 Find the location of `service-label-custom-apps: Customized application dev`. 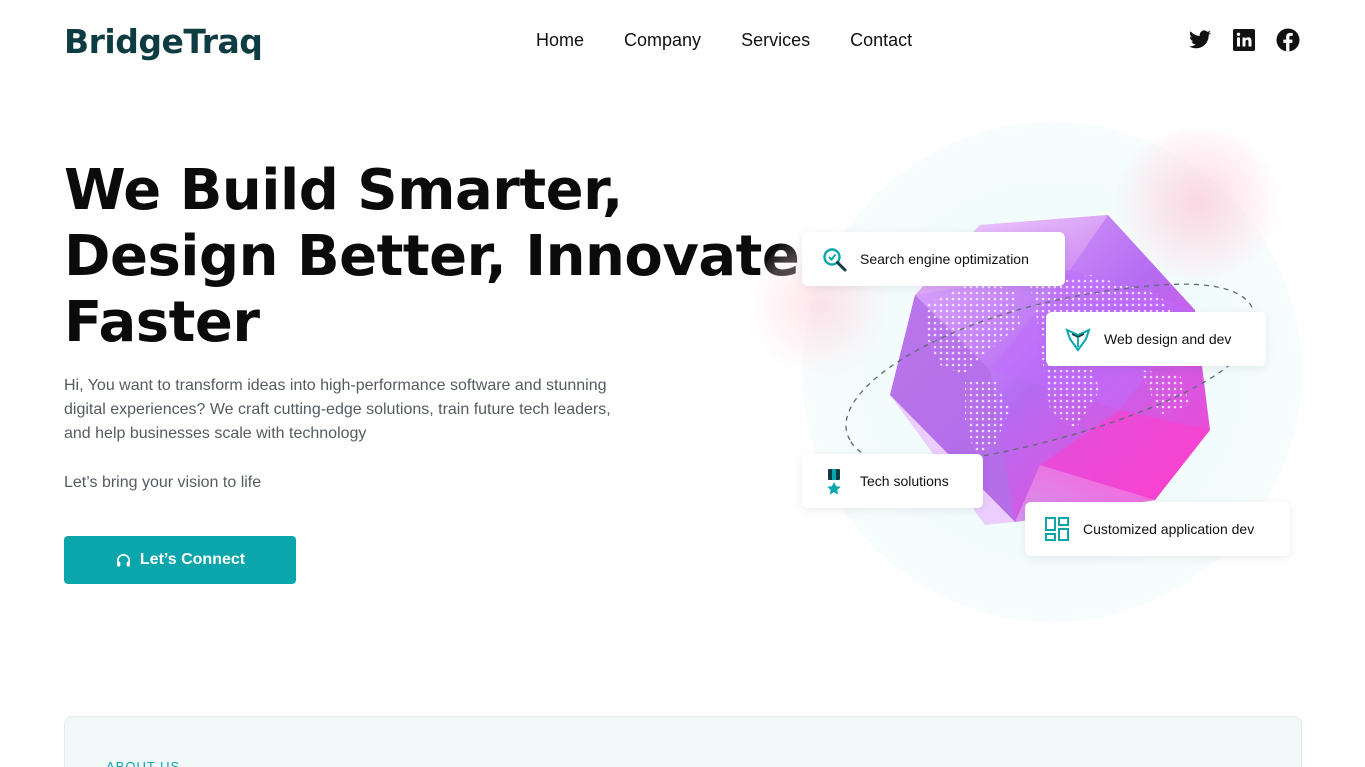

service-label-custom-apps: Customized application dev is located at coordinates (1169, 529).